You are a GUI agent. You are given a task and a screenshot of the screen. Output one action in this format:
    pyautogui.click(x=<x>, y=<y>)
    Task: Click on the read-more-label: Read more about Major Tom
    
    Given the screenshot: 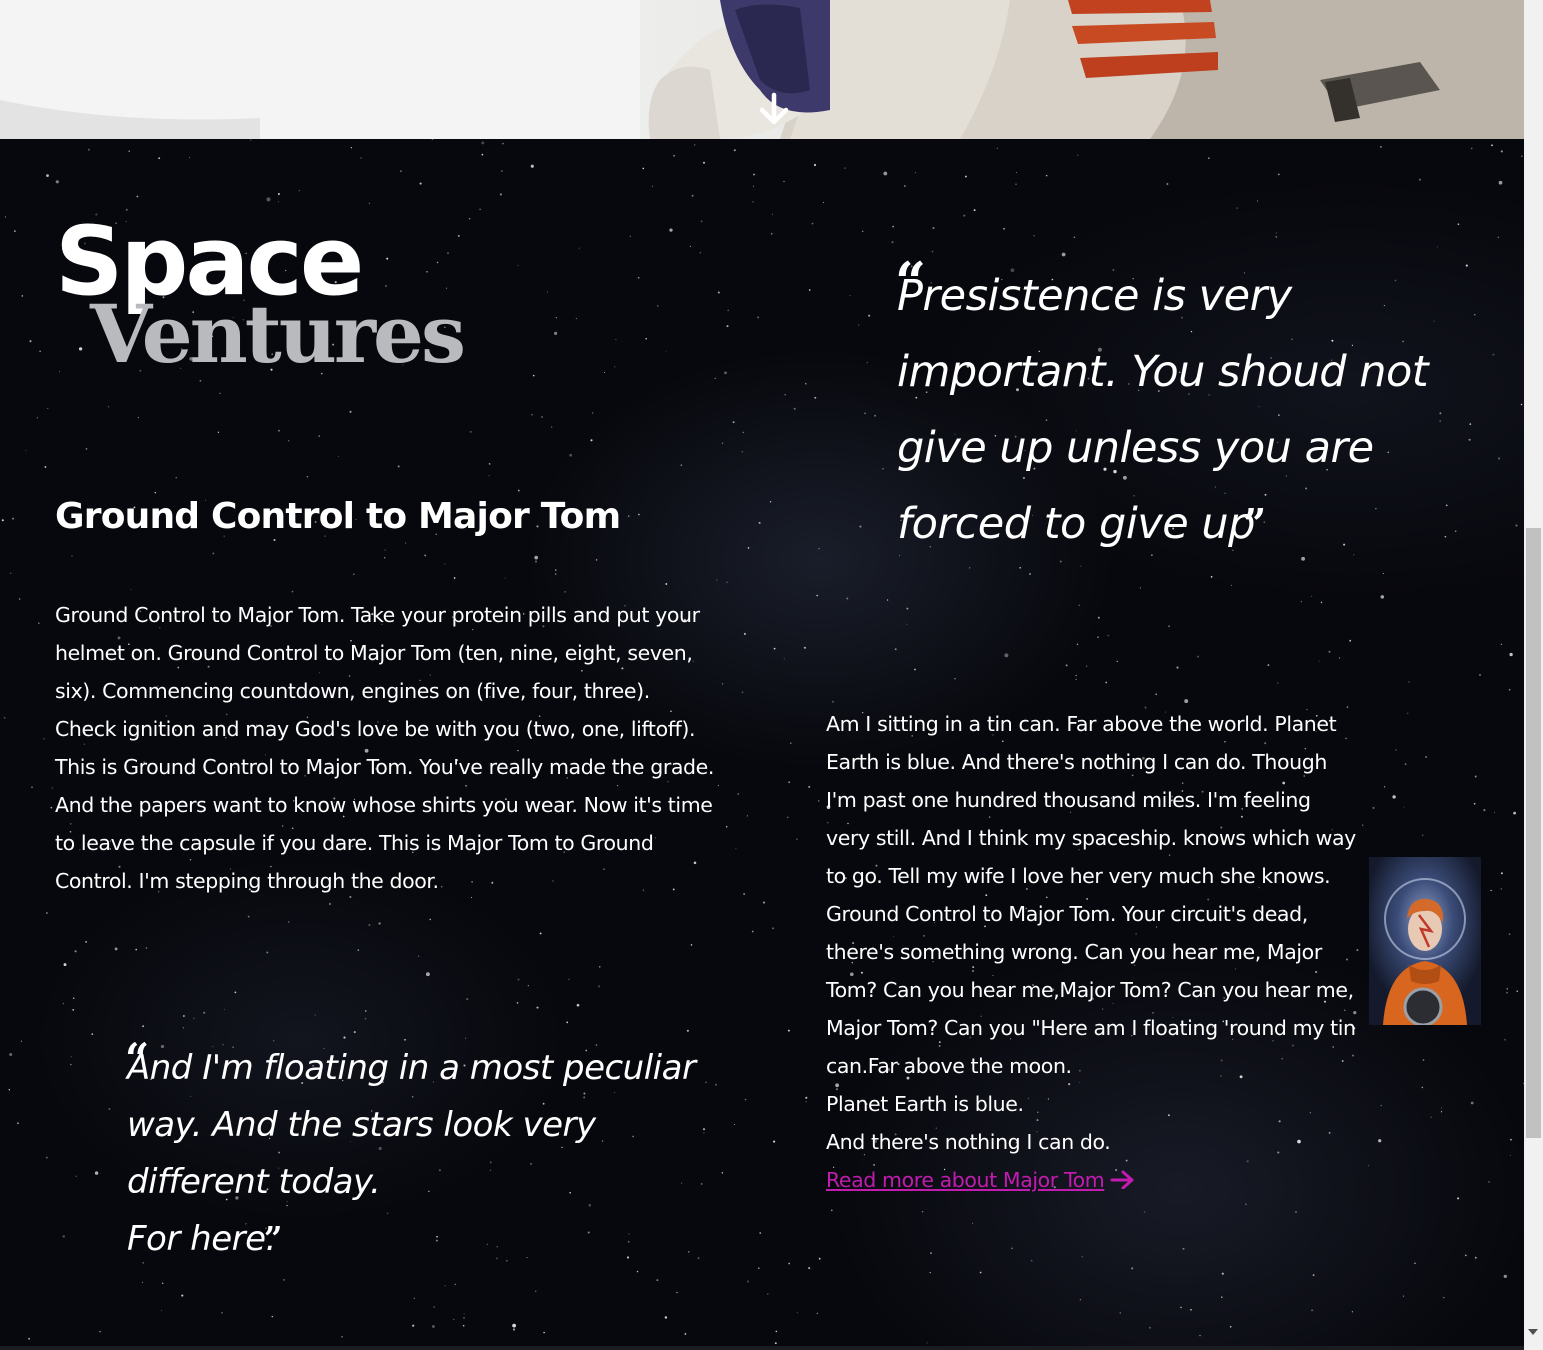 What is the action you would take?
    pyautogui.click(x=965, y=1180)
    